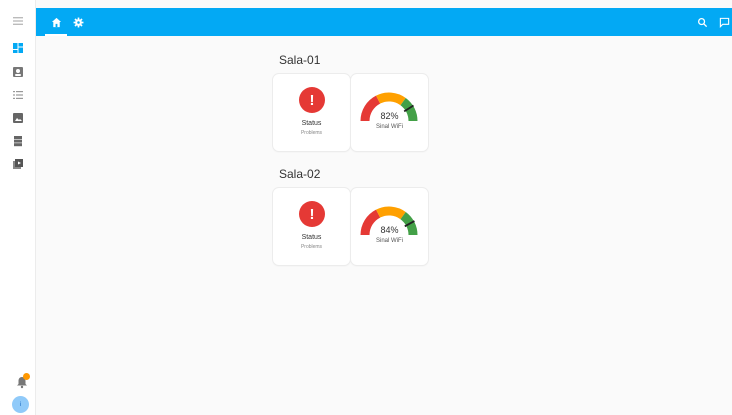 Image resolution: width=732 pixels, height=415 pixels. I want to click on top-bar, so click(384, 22).